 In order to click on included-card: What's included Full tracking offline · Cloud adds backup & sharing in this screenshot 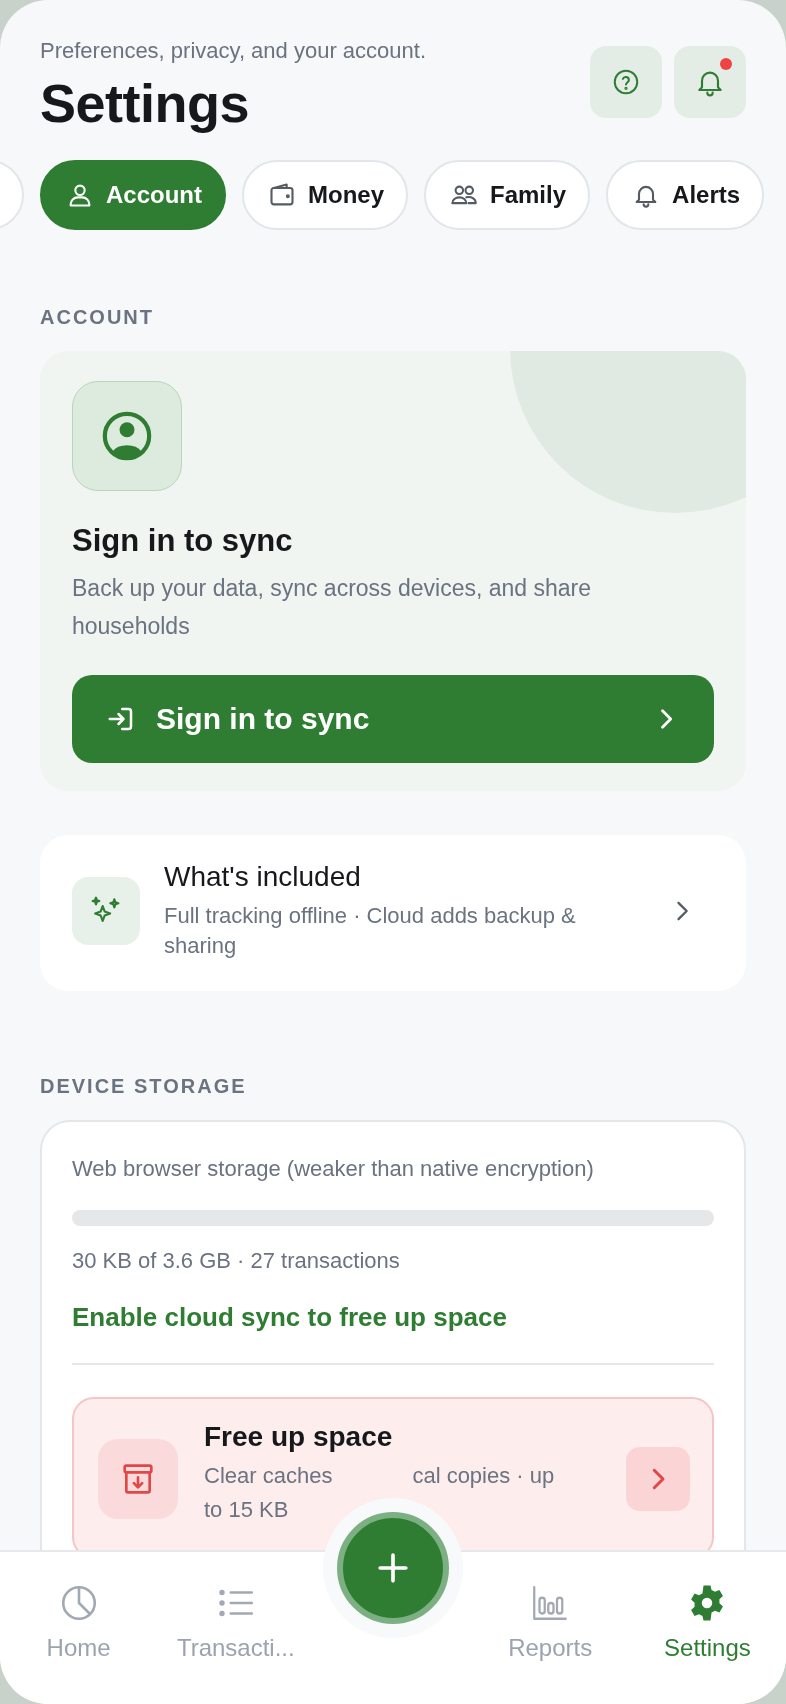, I will do `click(393, 913)`.